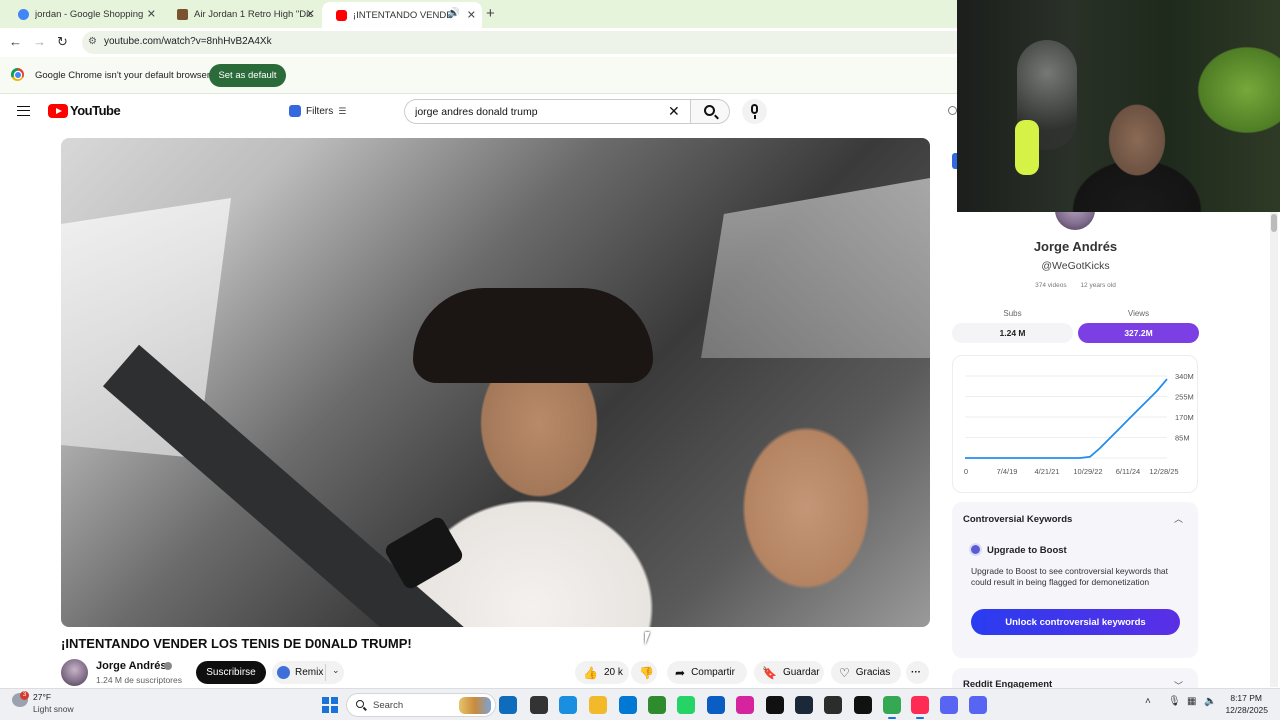 The height and width of the screenshot is (720, 1280). I want to click on network-icon: ▦, so click(1191, 701).